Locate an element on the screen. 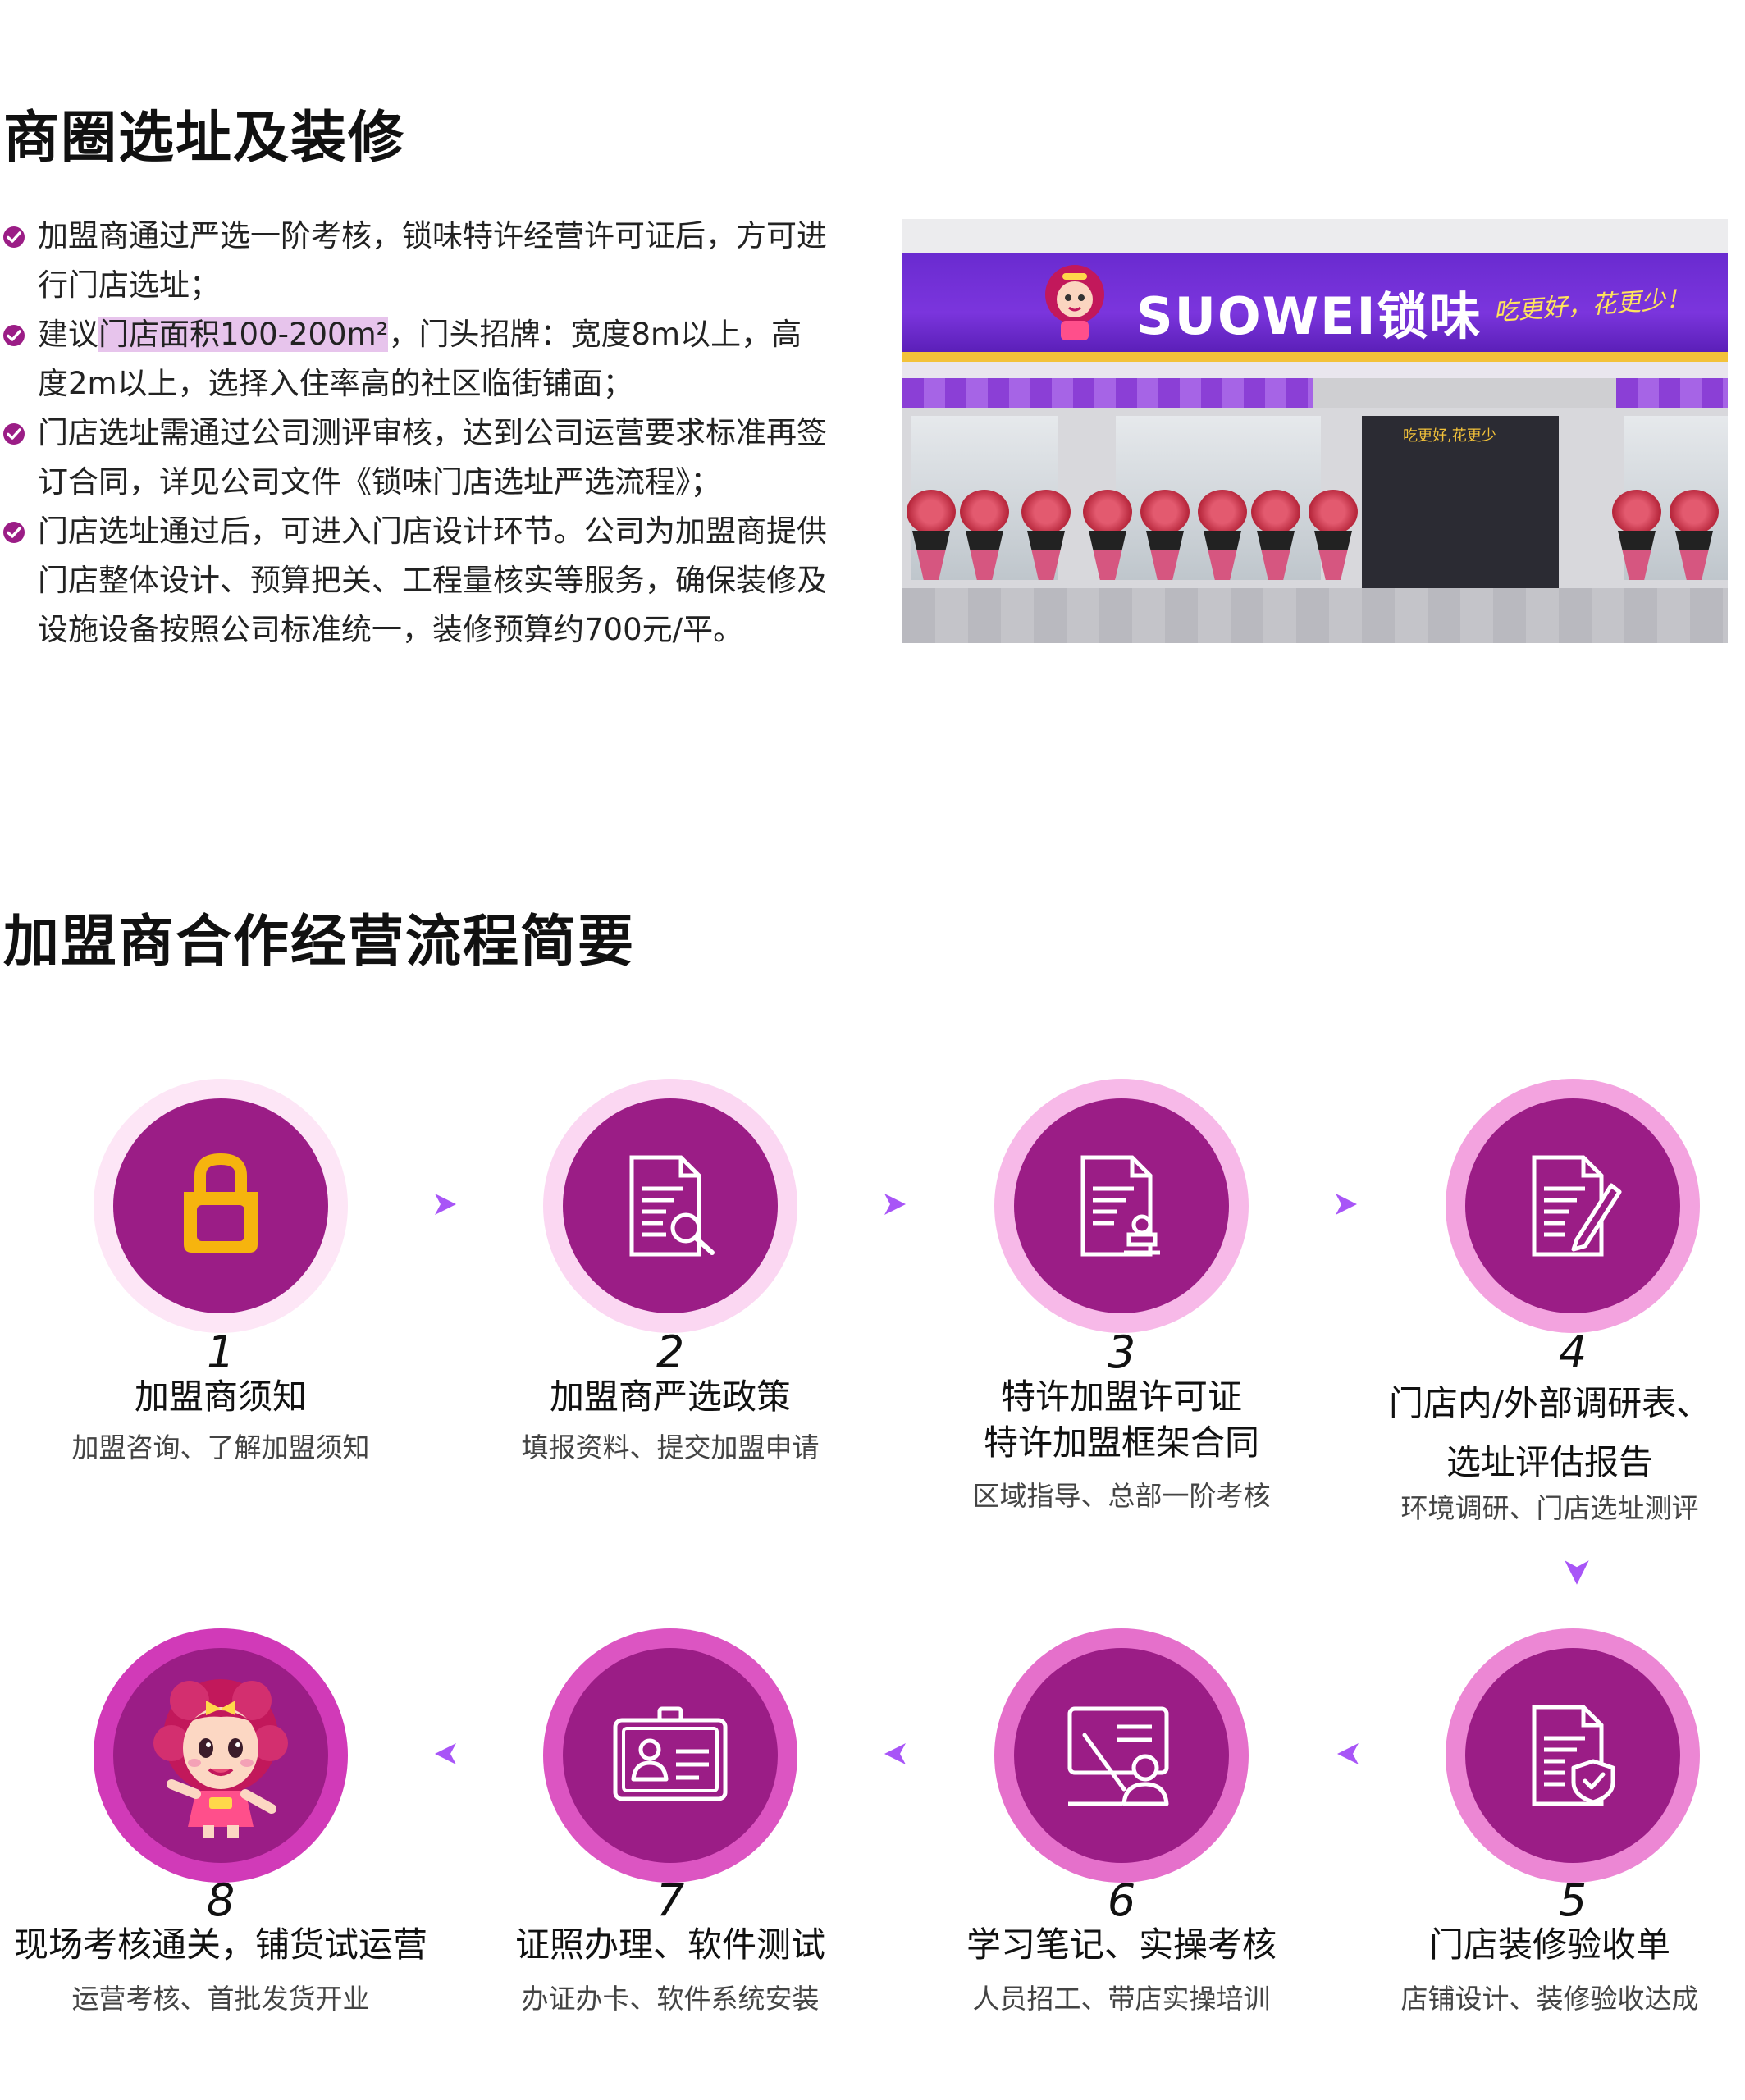 Image resolution: width=1745 pixels, height=2100 pixels. step-6-circle is located at coordinates (1121, 1756).